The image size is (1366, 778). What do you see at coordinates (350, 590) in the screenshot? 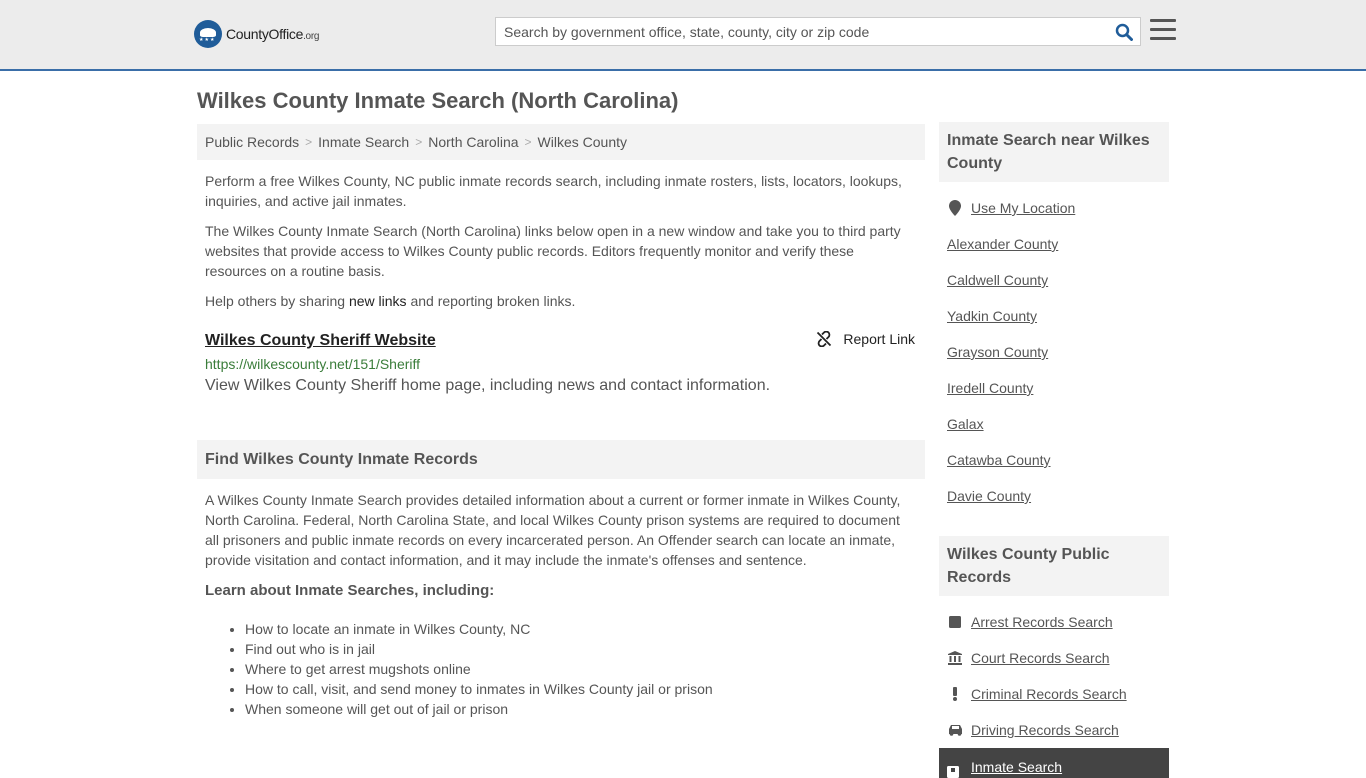
I see `learn-heading: Learn about Inmate Searches, including:` at bounding box center [350, 590].